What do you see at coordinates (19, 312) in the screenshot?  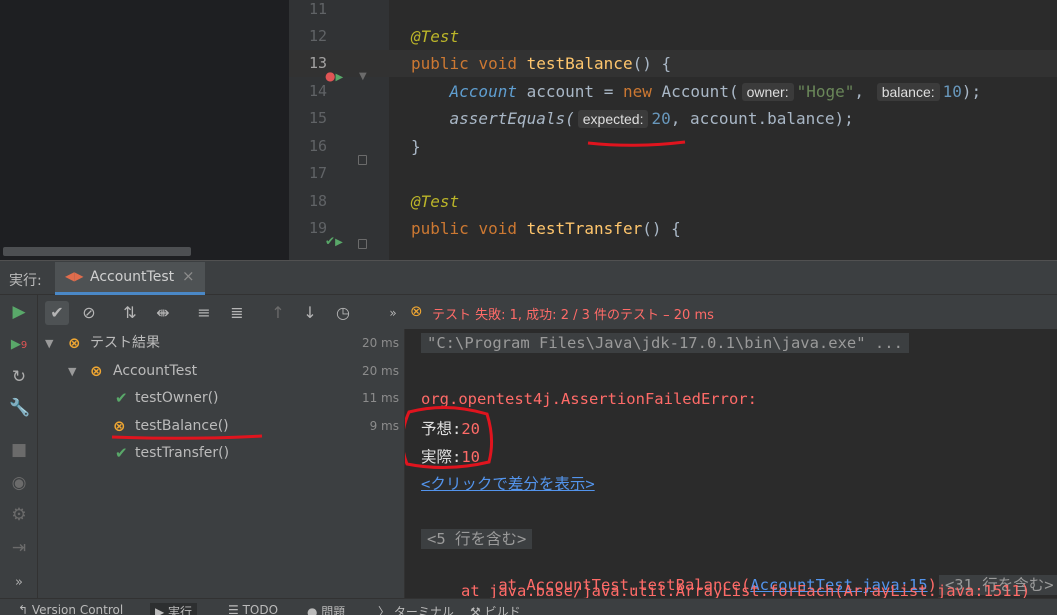 I see `run-icon: ▶` at bounding box center [19, 312].